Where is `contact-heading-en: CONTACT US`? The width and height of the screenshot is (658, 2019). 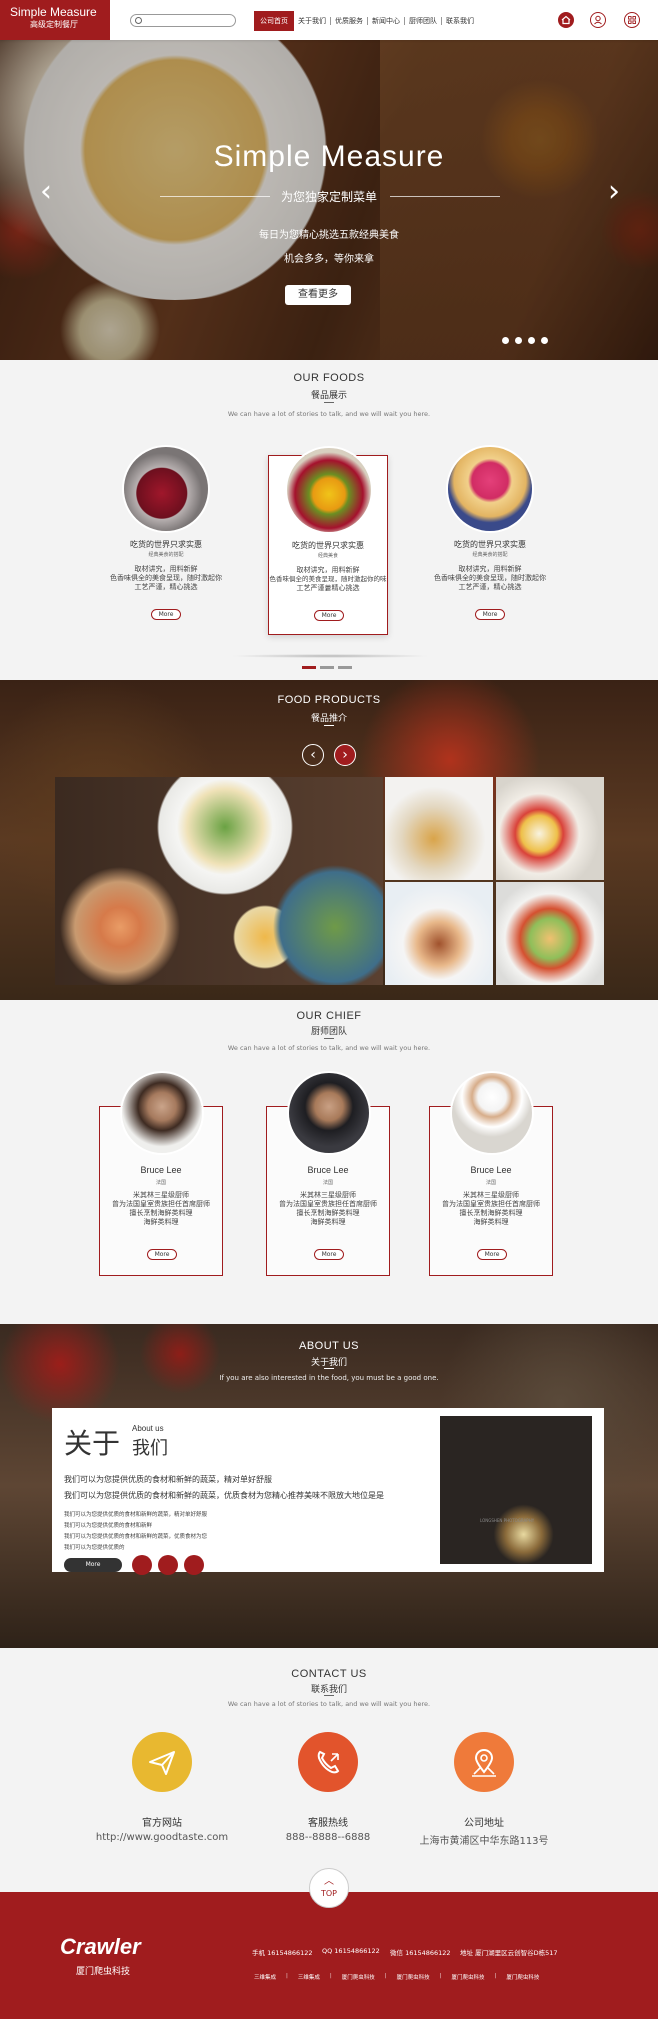 contact-heading-en: CONTACT US is located at coordinates (329, 1674).